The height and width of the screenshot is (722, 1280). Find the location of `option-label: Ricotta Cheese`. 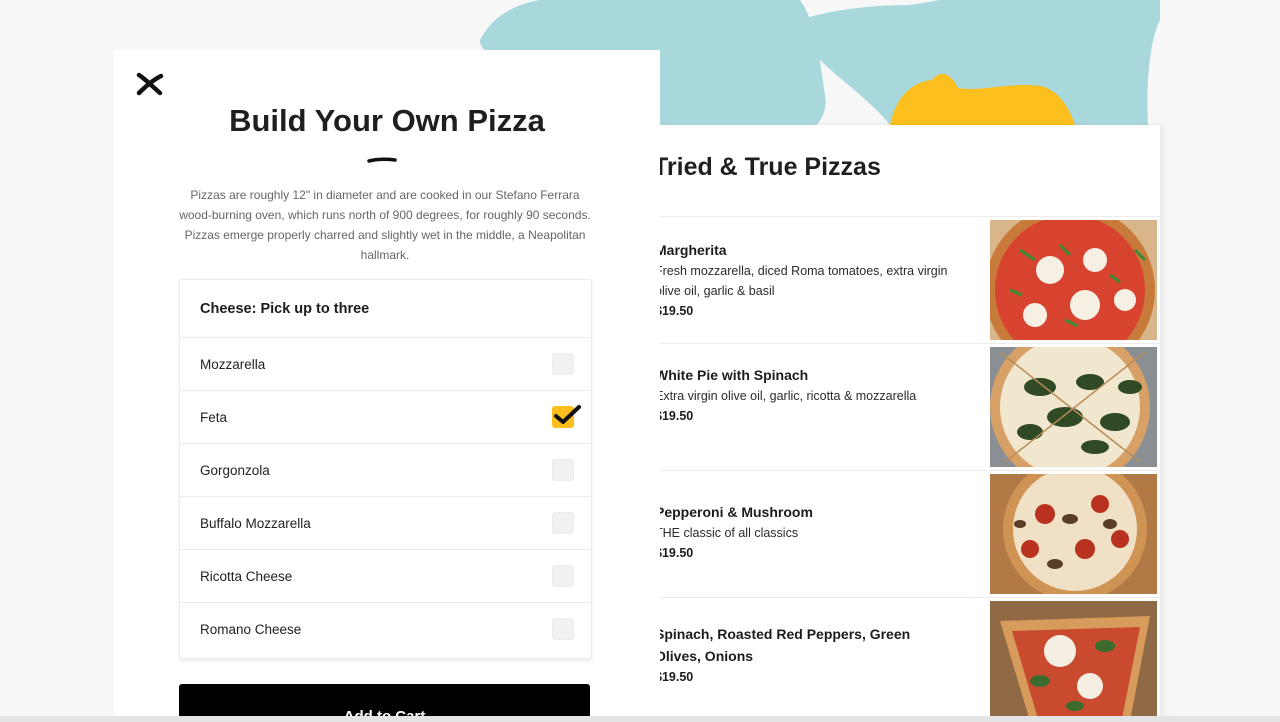

option-label: Ricotta Cheese is located at coordinates (246, 576).